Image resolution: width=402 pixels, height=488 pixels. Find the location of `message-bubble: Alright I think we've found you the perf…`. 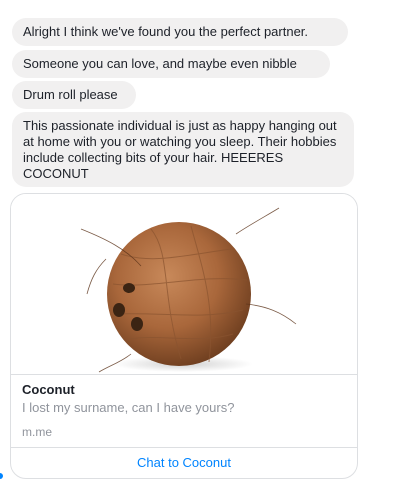

message-bubble: Alright I think we've found you the perf… is located at coordinates (180, 32).